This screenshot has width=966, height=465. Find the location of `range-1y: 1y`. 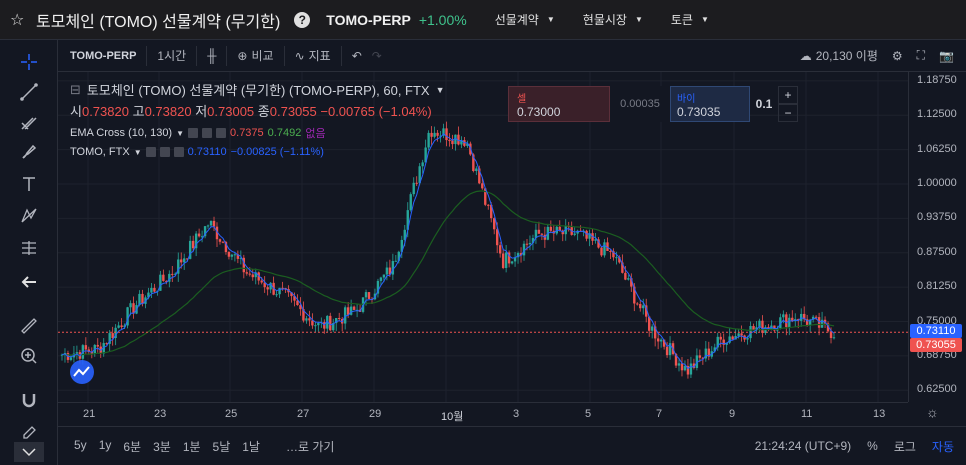

range-1y: 1y is located at coordinates (105, 446).